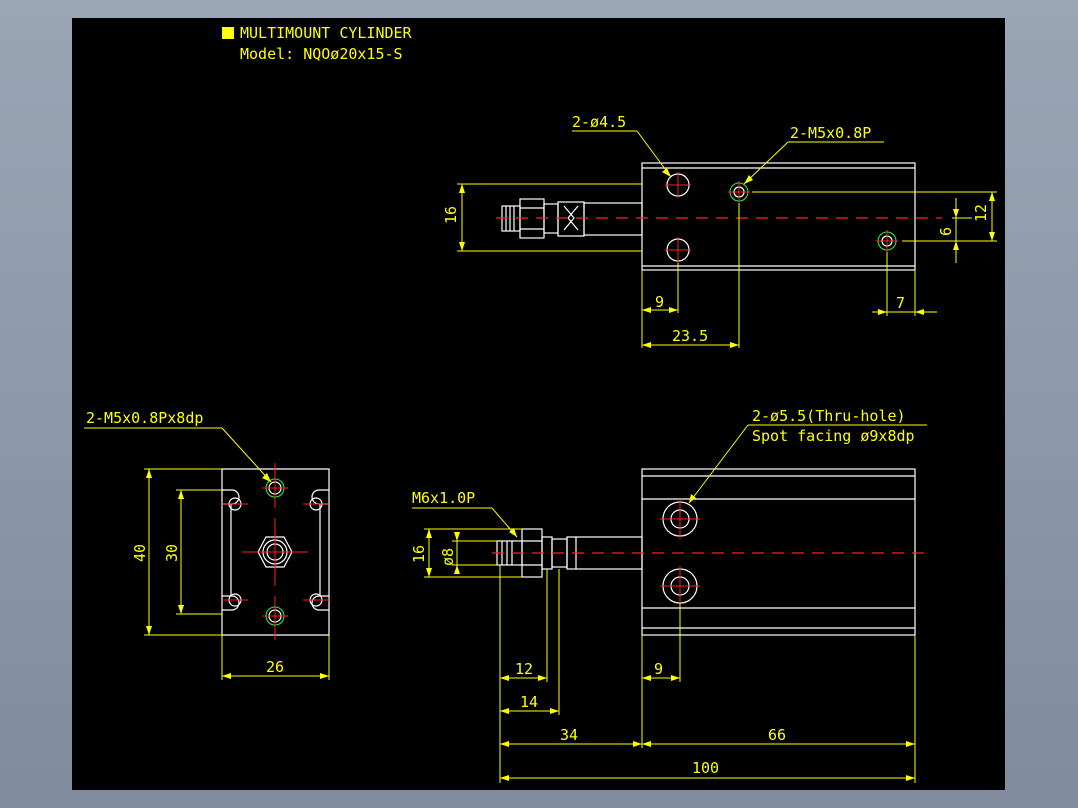  Describe the element at coordinates (448, 557) in the screenshot. I see `side-dim-phi8: ø8` at that location.